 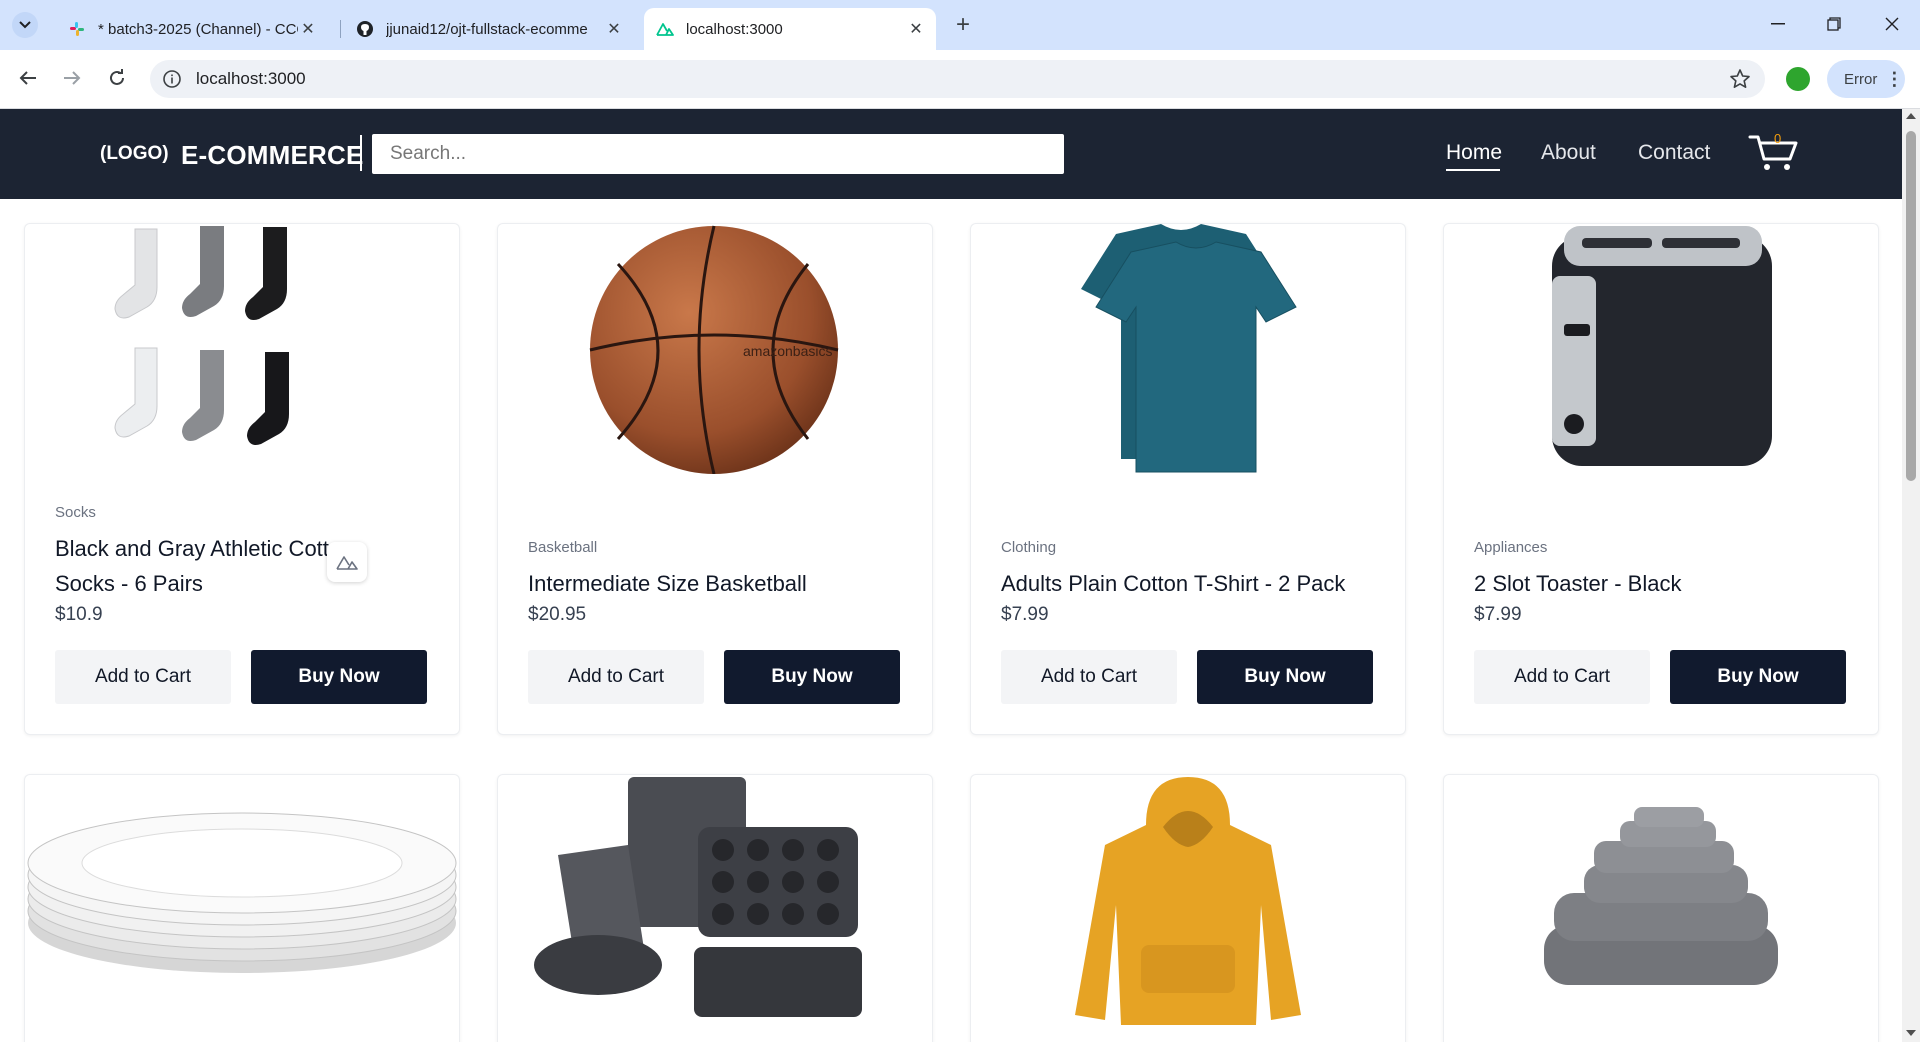 What do you see at coordinates (788, 351) in the screenshot?
I see `svg-text: amazonbasics` at bounding box center [788, 351].